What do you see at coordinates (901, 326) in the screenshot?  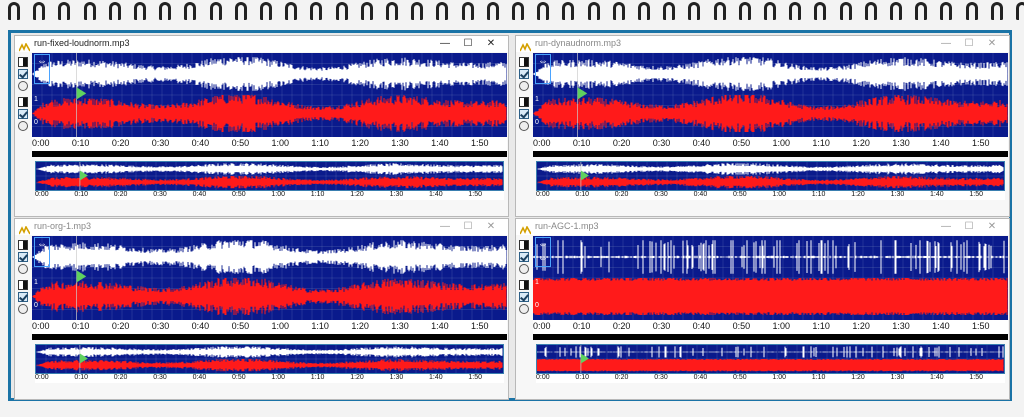 I see `time-tick-label: 1:30` at bounding box center [901, 326].